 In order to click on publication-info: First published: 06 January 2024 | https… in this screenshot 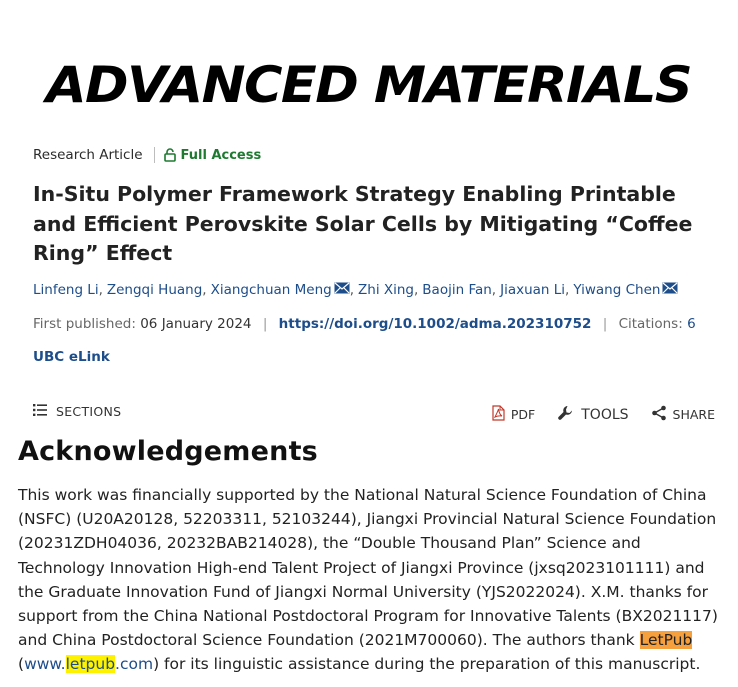, I will do `click(364, 324)`.